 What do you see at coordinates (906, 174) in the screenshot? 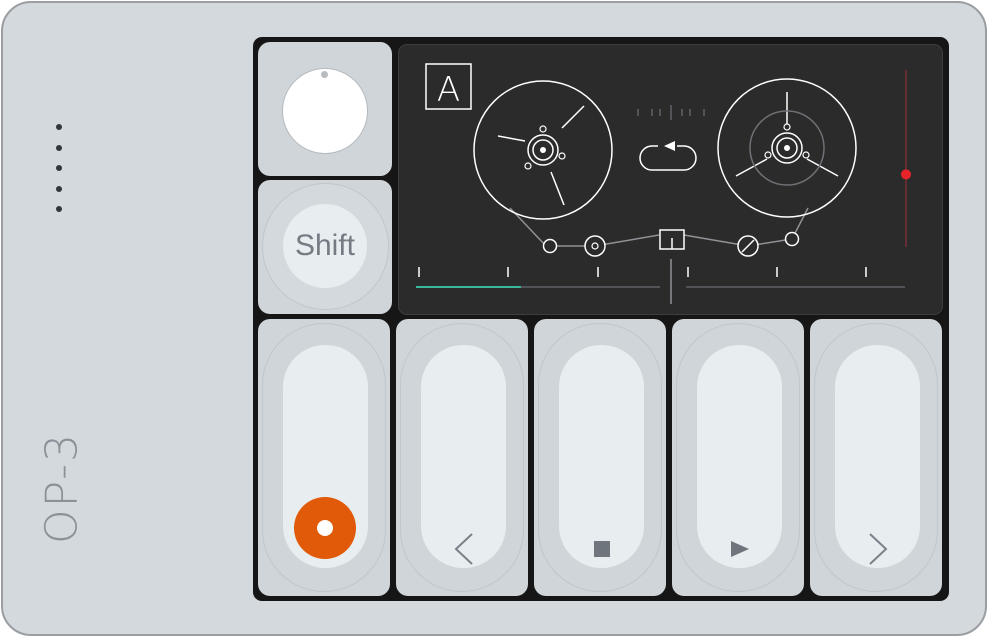
I see `level-meter-dot` at bounding box center [906, 174].